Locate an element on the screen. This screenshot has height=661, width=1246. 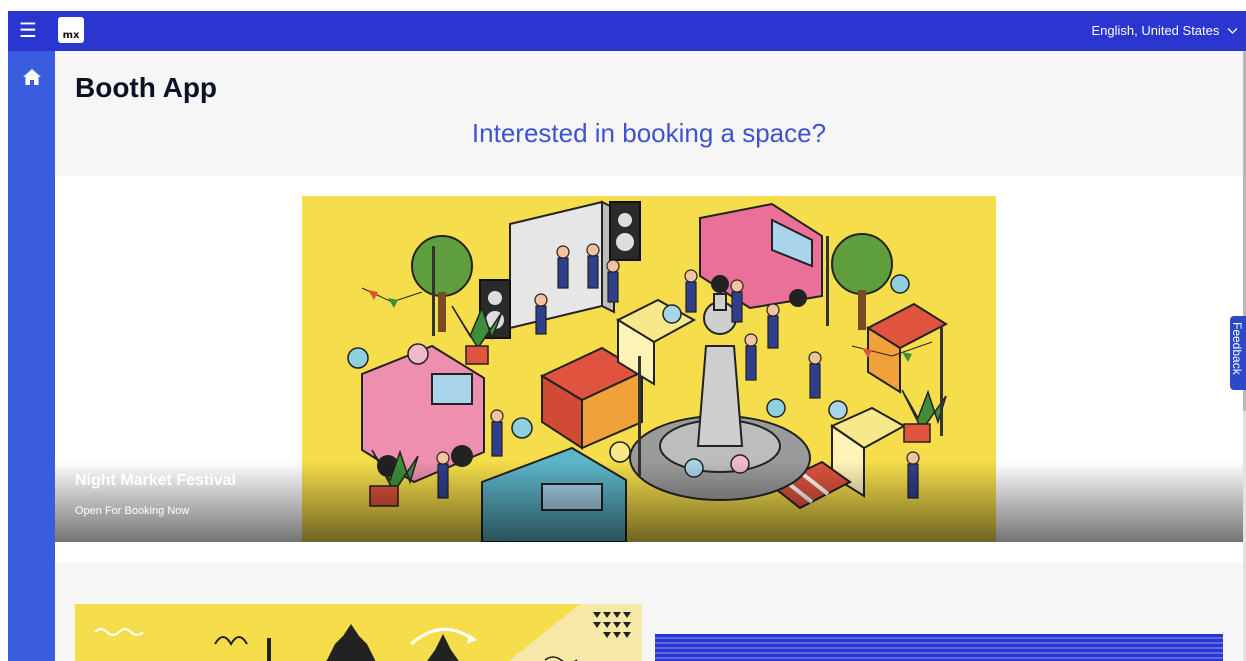
page-title: Booth App is located at coordinates (146, 87).